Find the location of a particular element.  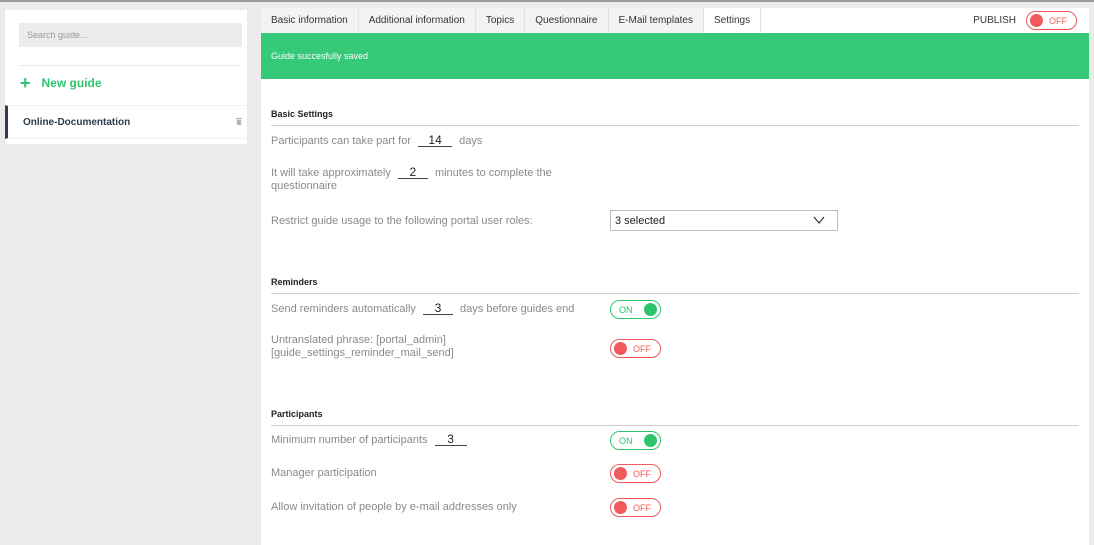

tab-email-templates: E-Mail templates is located at coordinates (656, 20).